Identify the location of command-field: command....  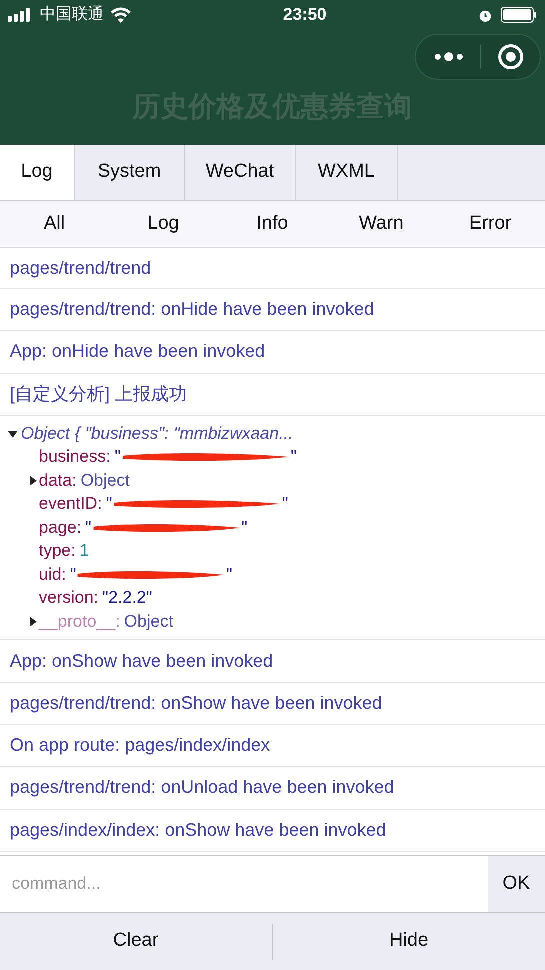
(244, 884).